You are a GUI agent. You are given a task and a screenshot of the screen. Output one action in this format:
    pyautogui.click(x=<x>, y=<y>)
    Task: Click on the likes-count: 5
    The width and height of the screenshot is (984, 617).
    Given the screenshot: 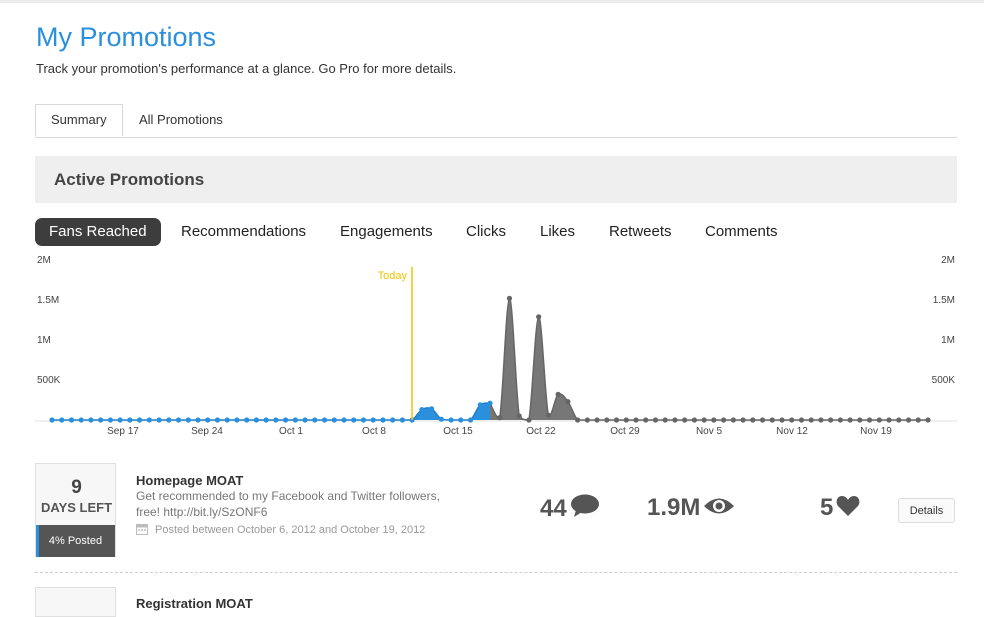 What is the action you would take?
    pyautogui.click(x=827, y=507)
    